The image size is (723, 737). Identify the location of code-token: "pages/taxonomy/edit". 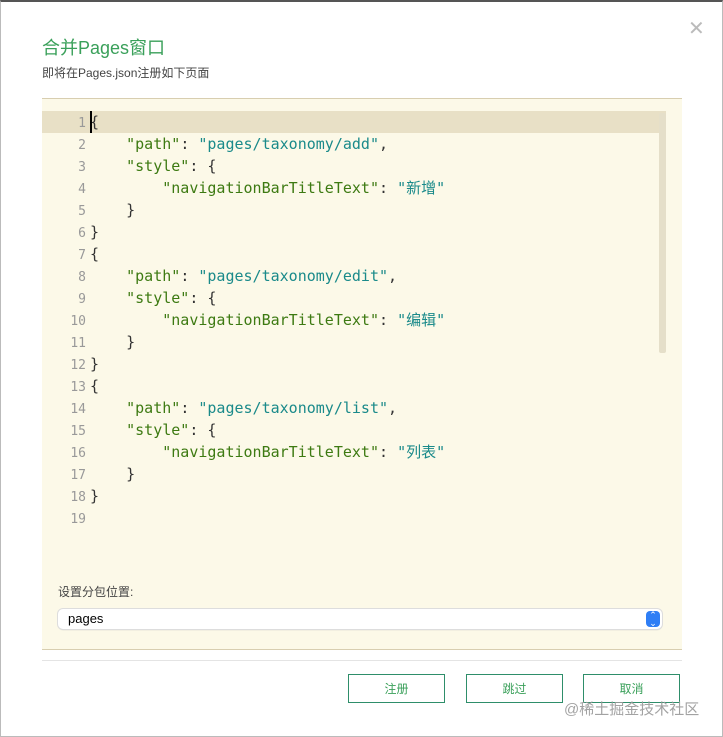
(293, 276).